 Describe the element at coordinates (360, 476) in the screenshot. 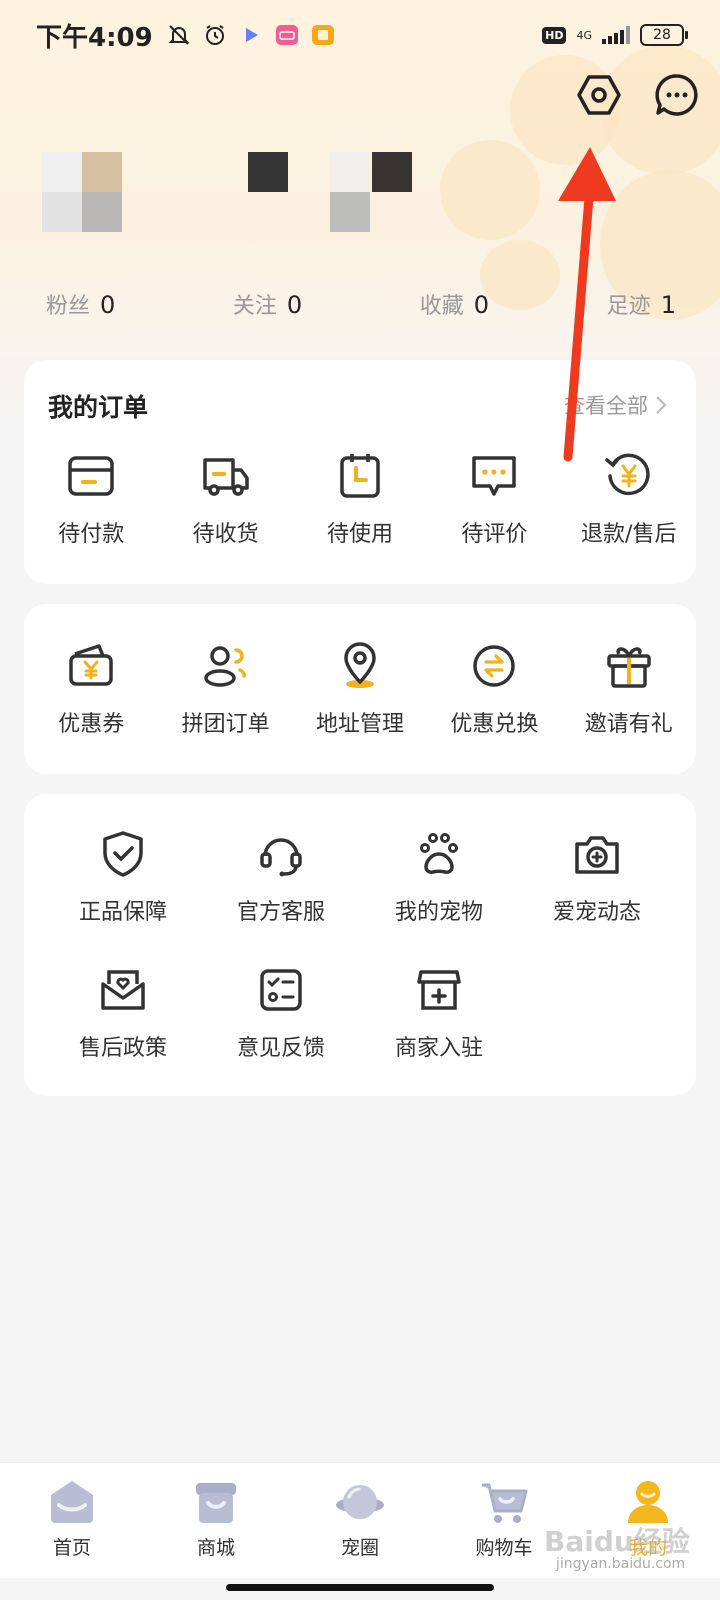

I see `calendar-clock-icon` at that location.